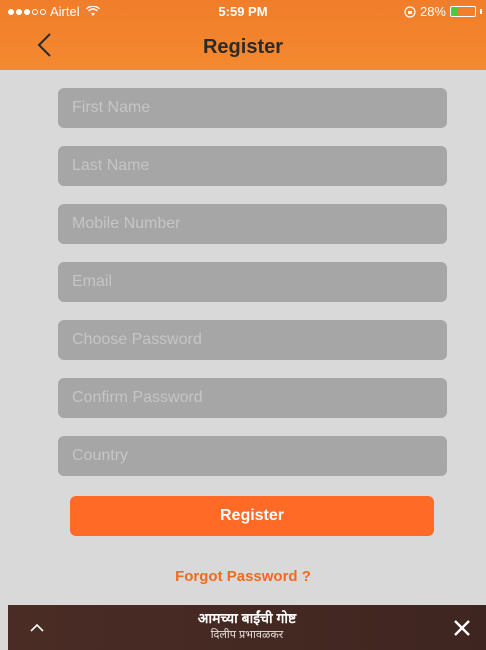  What do you see at coordinates (463, 11) in the screenshot?
I see `battery-icon` at bounding box center [463, 11].